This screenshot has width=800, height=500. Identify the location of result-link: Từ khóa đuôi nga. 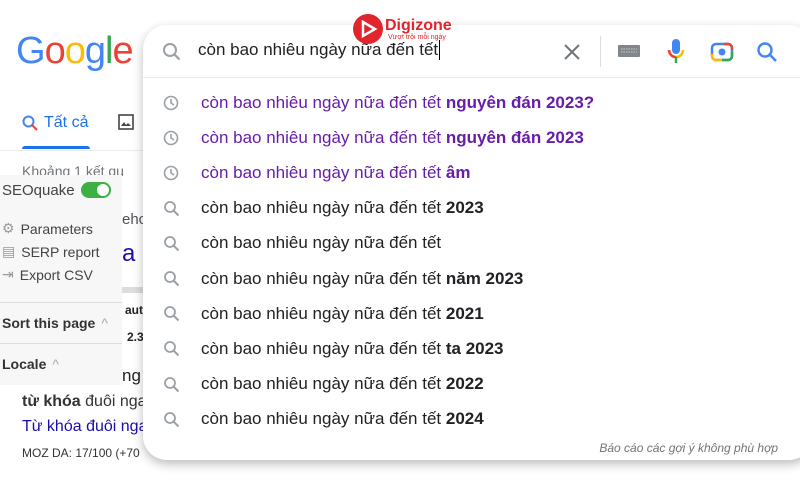
(84, 427).